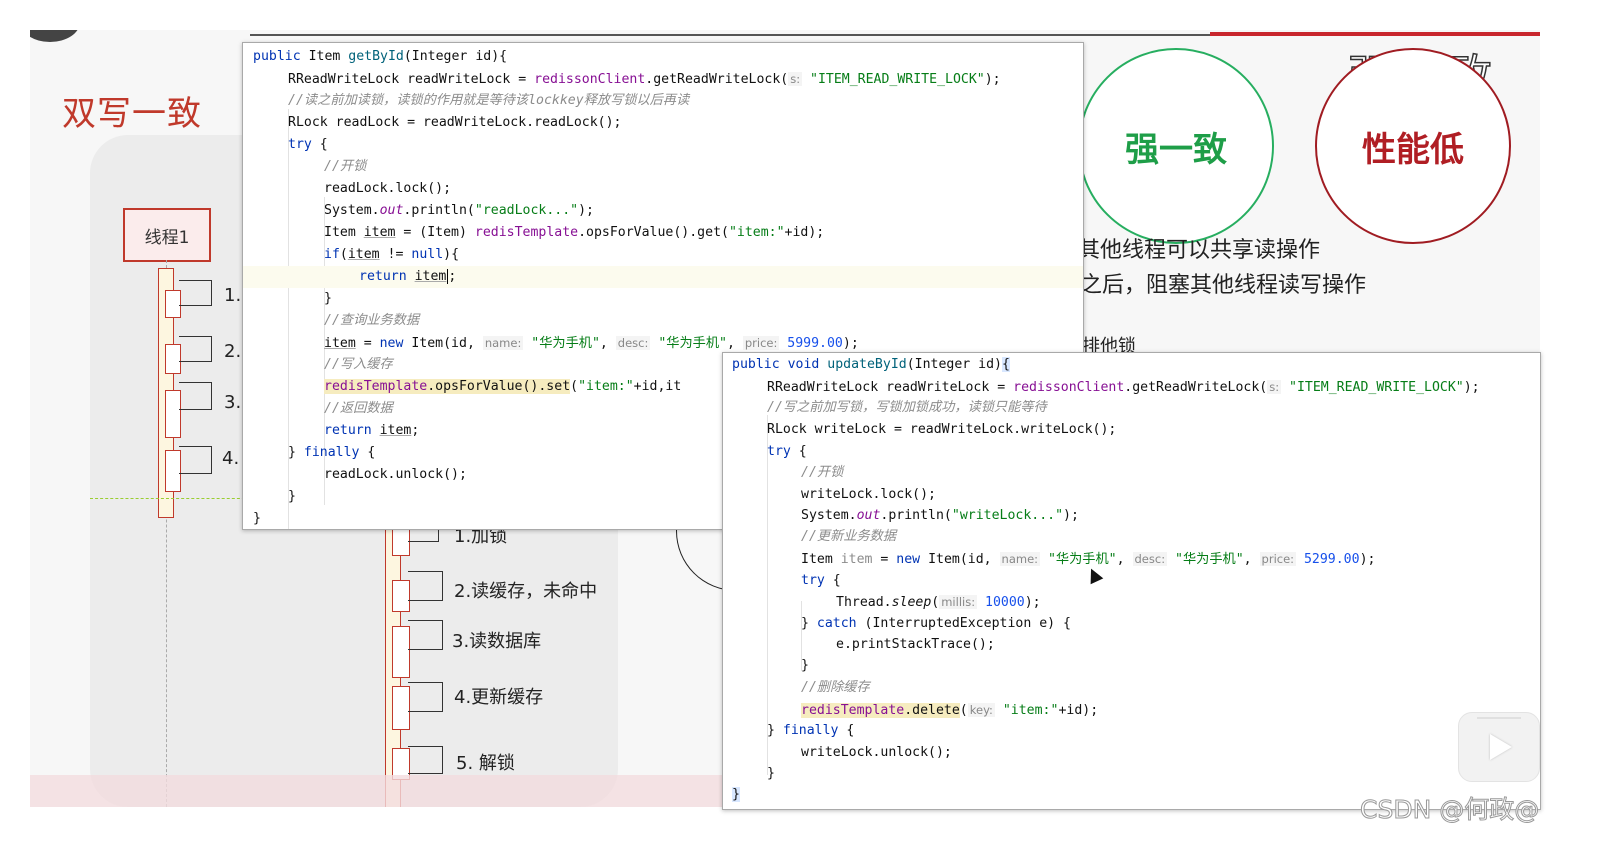 The width and height of the screenshot is (1601, 855). What do you see at coordinates (497, 641) in the screenshot?
I see `step-label: 3.读数据库` at bounding box center [497, 641].